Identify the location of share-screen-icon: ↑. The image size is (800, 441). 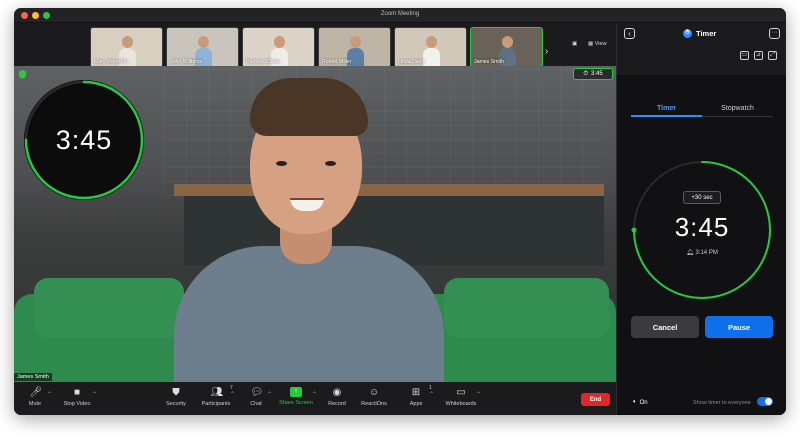
(296, 392).